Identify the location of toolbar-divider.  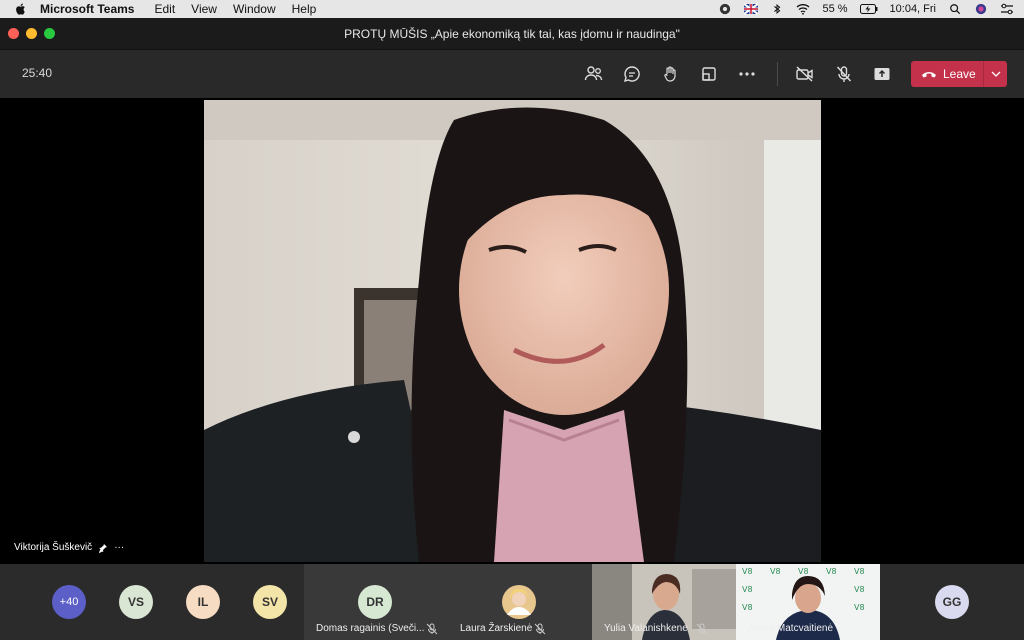
(777, 74).